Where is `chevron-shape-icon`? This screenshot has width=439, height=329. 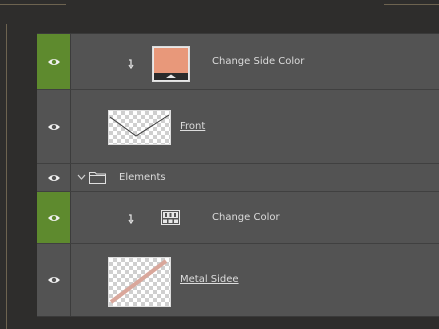
chevron-shape-icon is located at coordinates (139, 125).